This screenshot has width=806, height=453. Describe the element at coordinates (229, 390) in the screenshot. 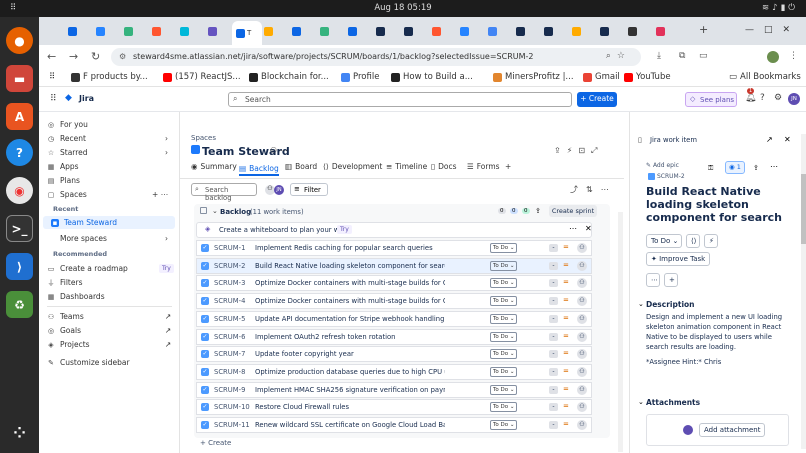

I see `issue-key: SCRUM-9` at that location.